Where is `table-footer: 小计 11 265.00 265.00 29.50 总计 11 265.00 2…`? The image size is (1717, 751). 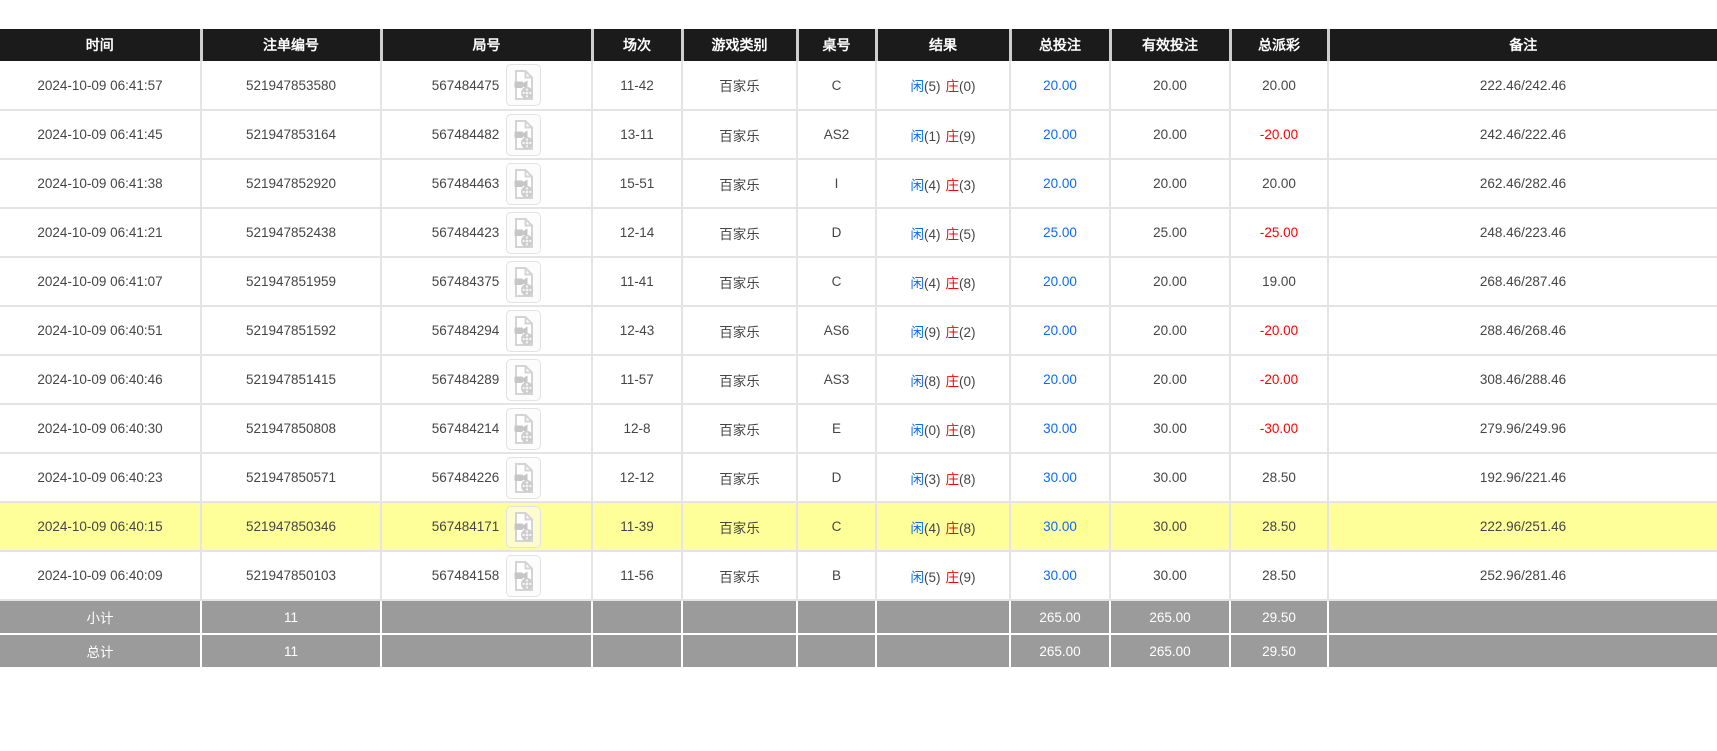 table-footer: 小计 11 265.00 265.00 29.50 总计 11 265.00 2… is located at coordinates (858, 634).